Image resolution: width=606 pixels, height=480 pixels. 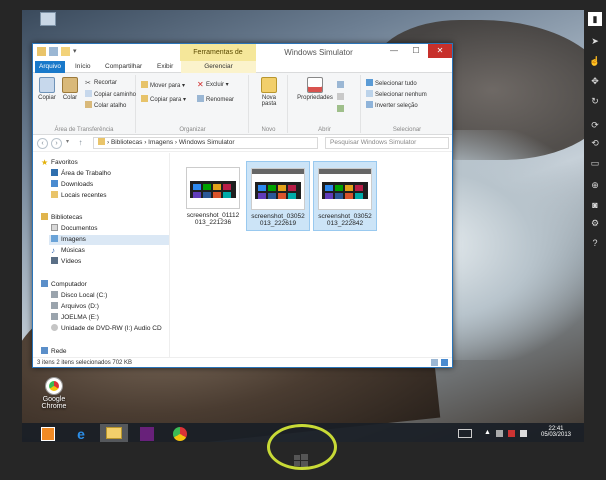 What do you see at coordinates (595, 19) in the screenshot?
I see `pin-icon: ▮` at bounding box center [595, 19].